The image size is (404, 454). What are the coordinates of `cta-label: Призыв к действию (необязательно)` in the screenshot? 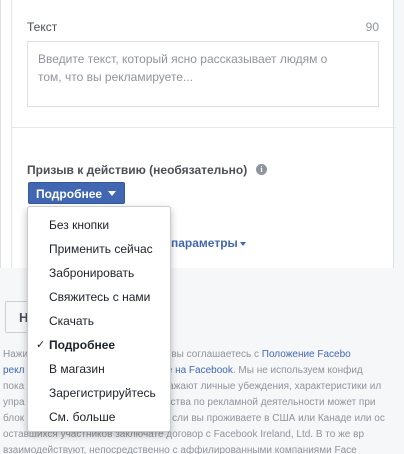 It's located at (137, 170).